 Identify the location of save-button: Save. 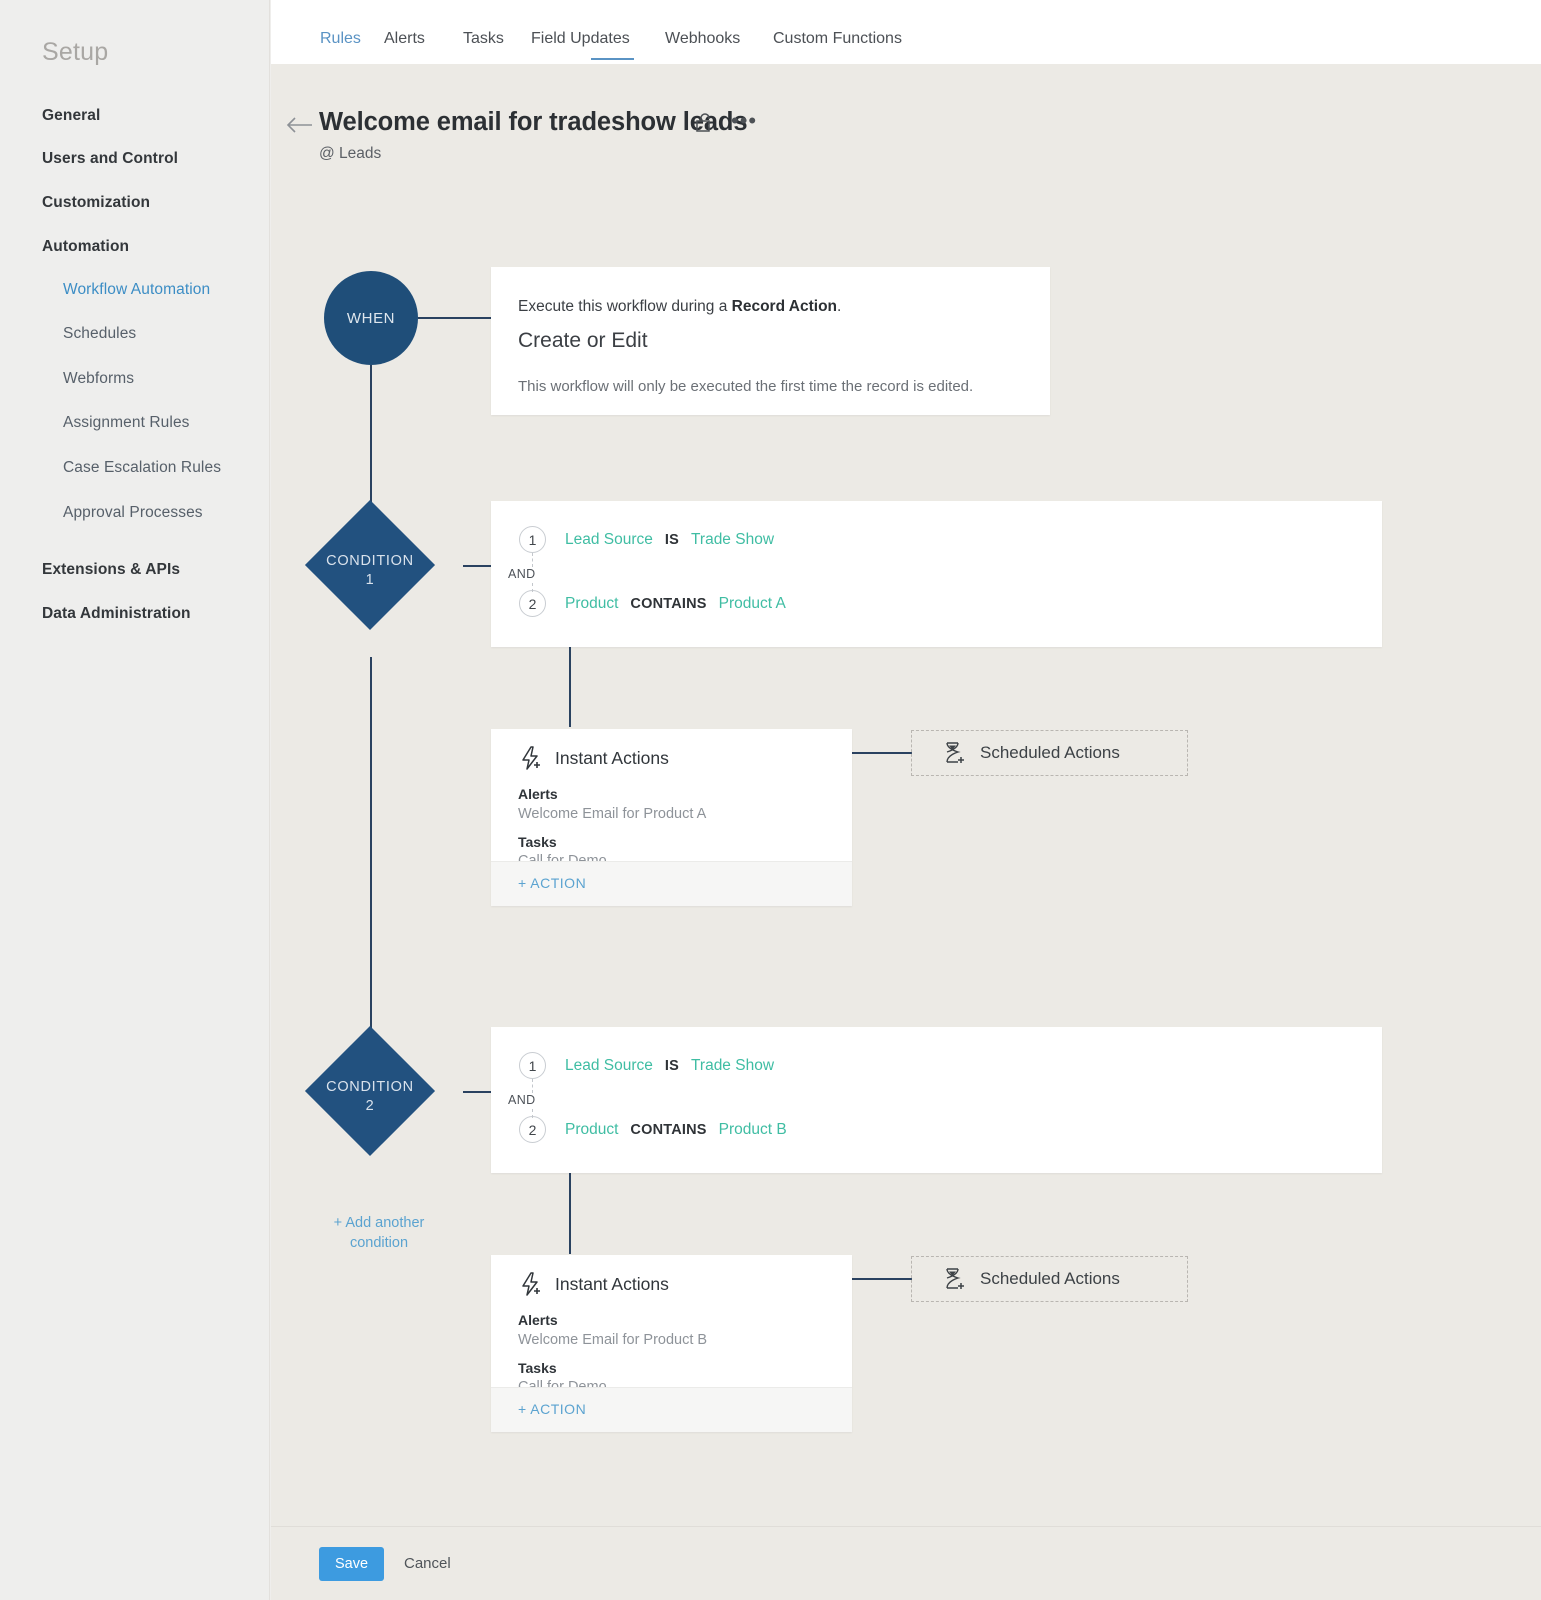
(351, 1564).